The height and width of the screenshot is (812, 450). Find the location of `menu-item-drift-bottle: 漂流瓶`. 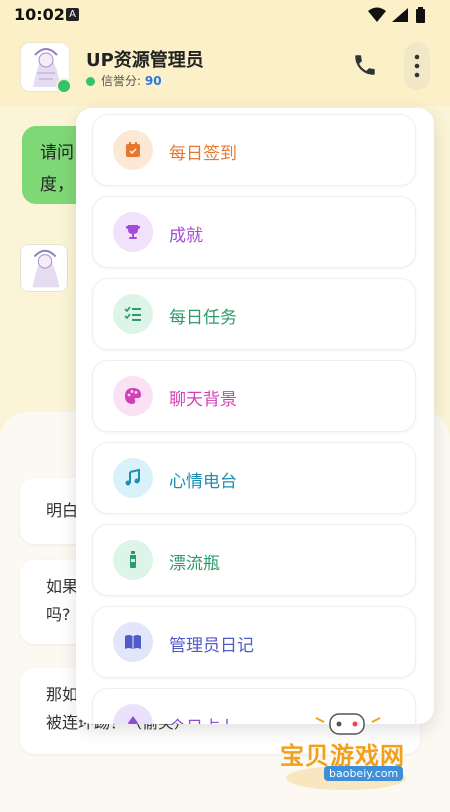

menu-item-drift-bottle: 漂流瓶 is located at coordinates (254, 560).